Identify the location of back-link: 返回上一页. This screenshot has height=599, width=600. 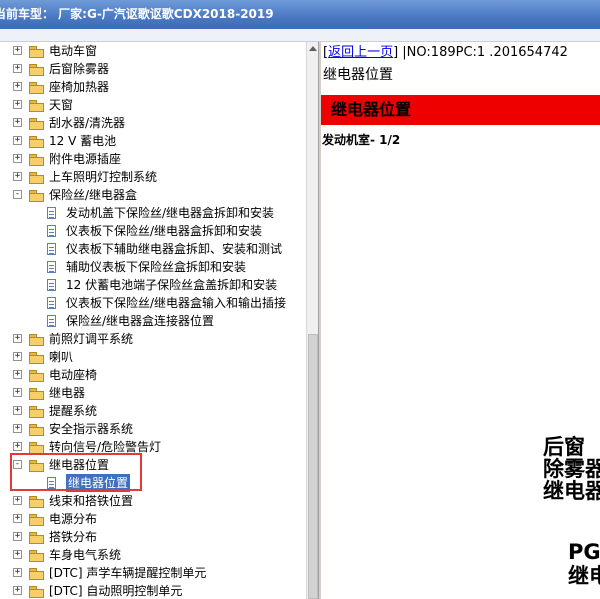
(360, 52).